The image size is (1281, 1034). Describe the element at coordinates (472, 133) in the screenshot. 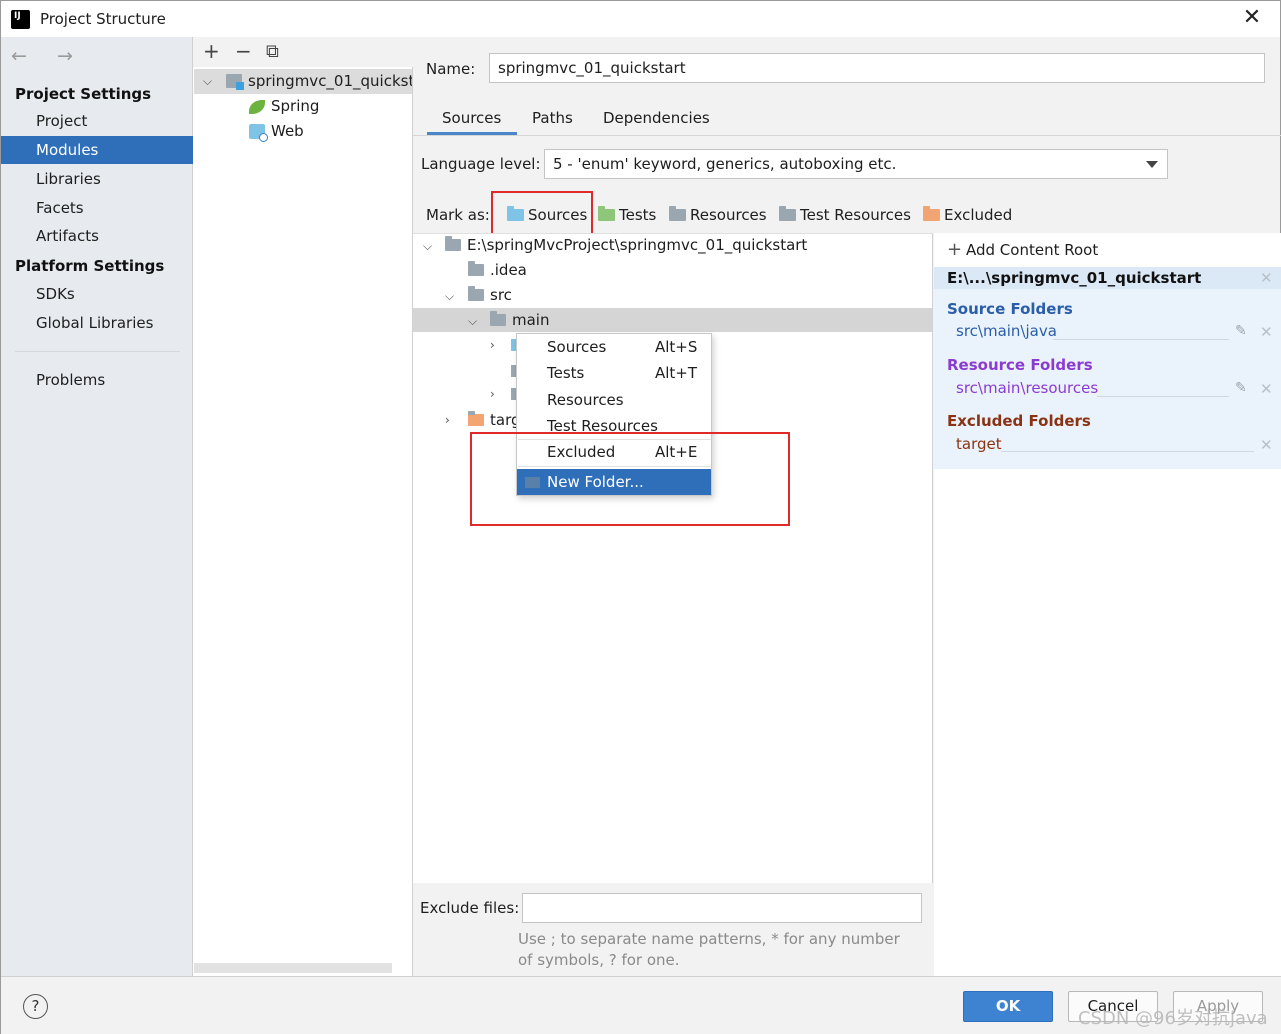

I see `active-tab-indicator` at that location.